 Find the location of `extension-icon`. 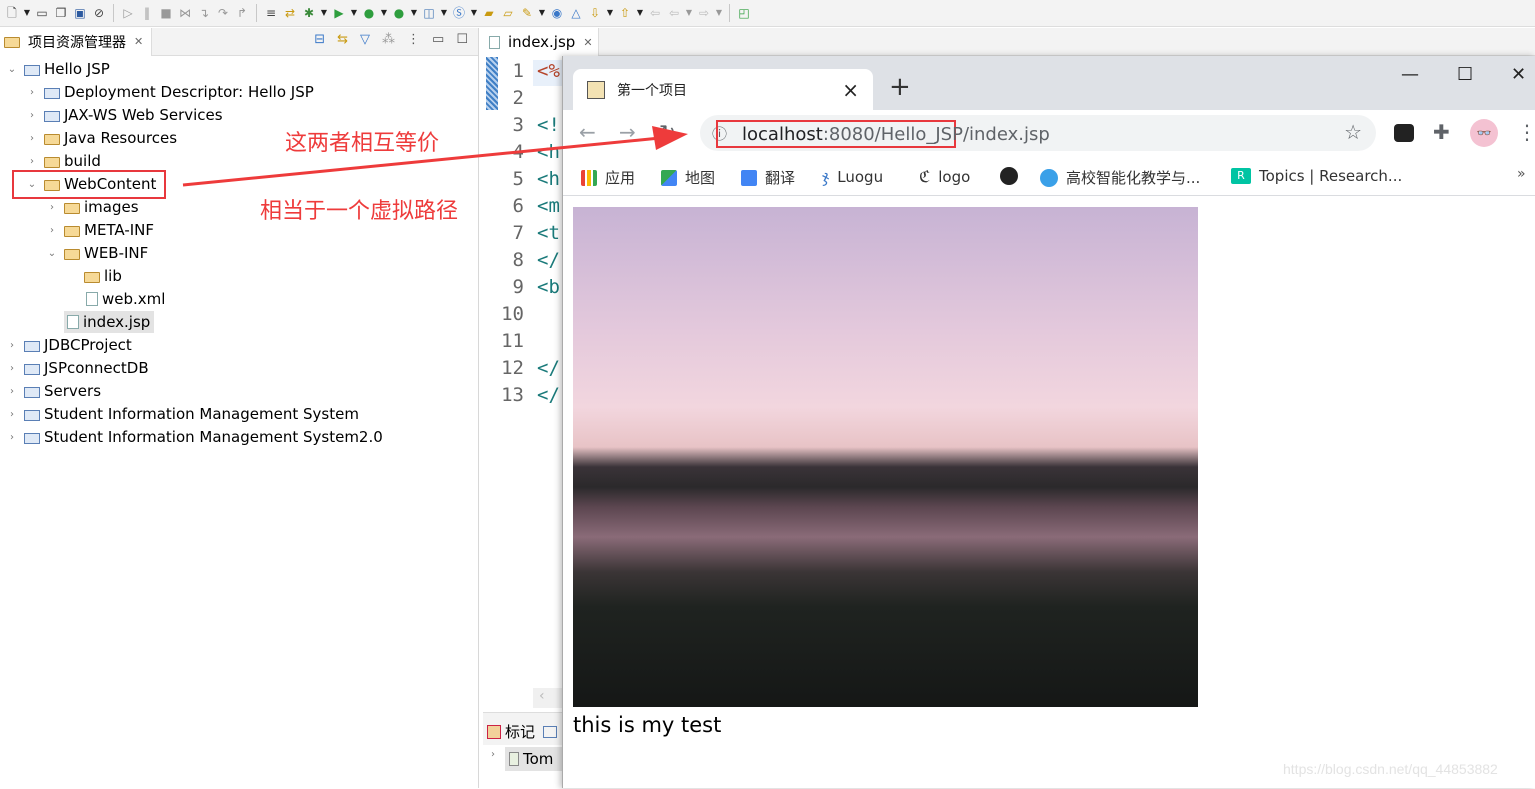

extension-icon is located at coordinates (1404, 133).